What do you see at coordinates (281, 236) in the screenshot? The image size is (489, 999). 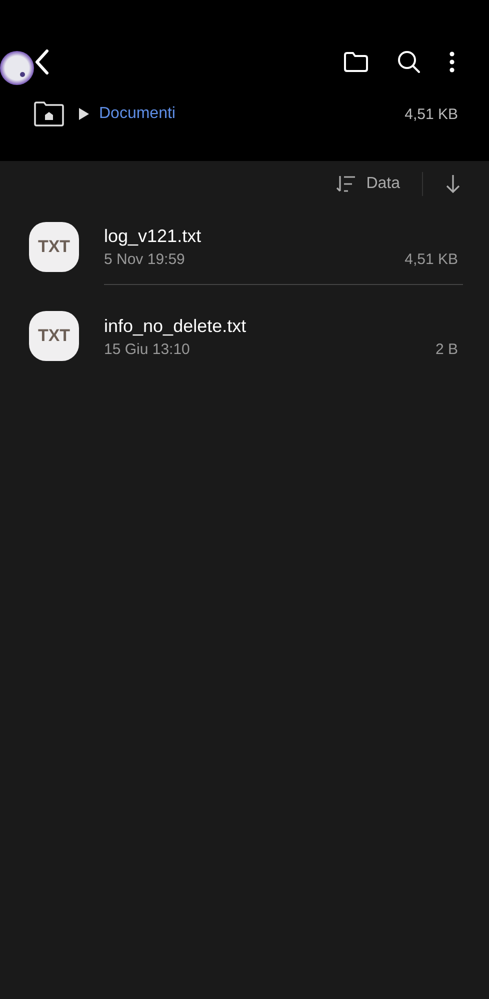 I see `file-name: log_v121.txt` at bounding box center [281, 236].